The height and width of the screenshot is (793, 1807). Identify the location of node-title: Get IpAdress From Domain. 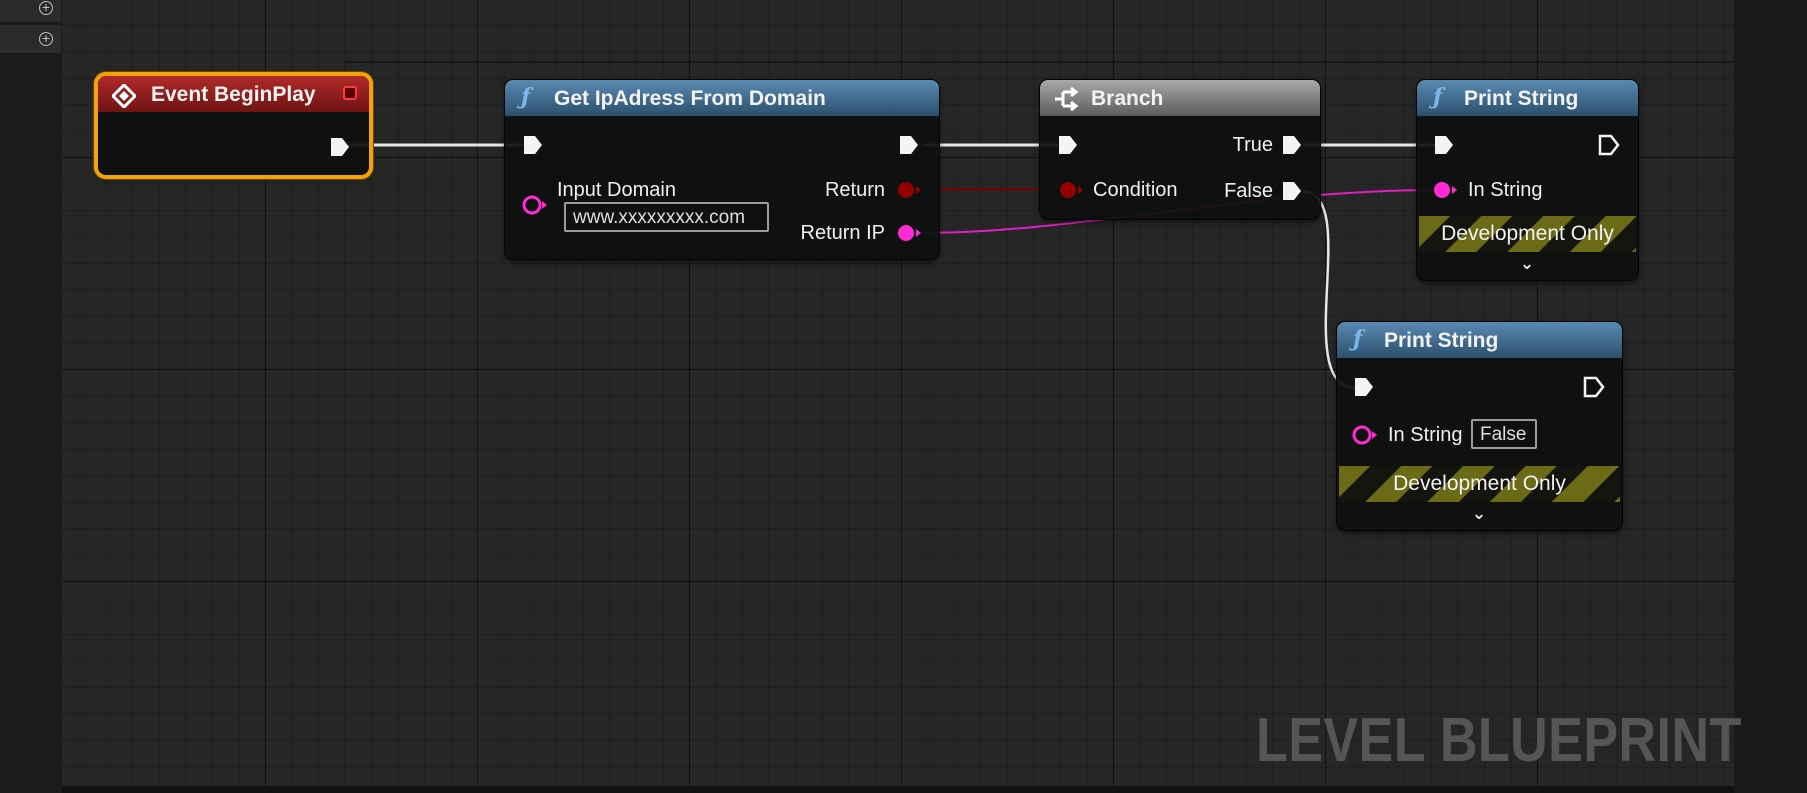
(690, 98).